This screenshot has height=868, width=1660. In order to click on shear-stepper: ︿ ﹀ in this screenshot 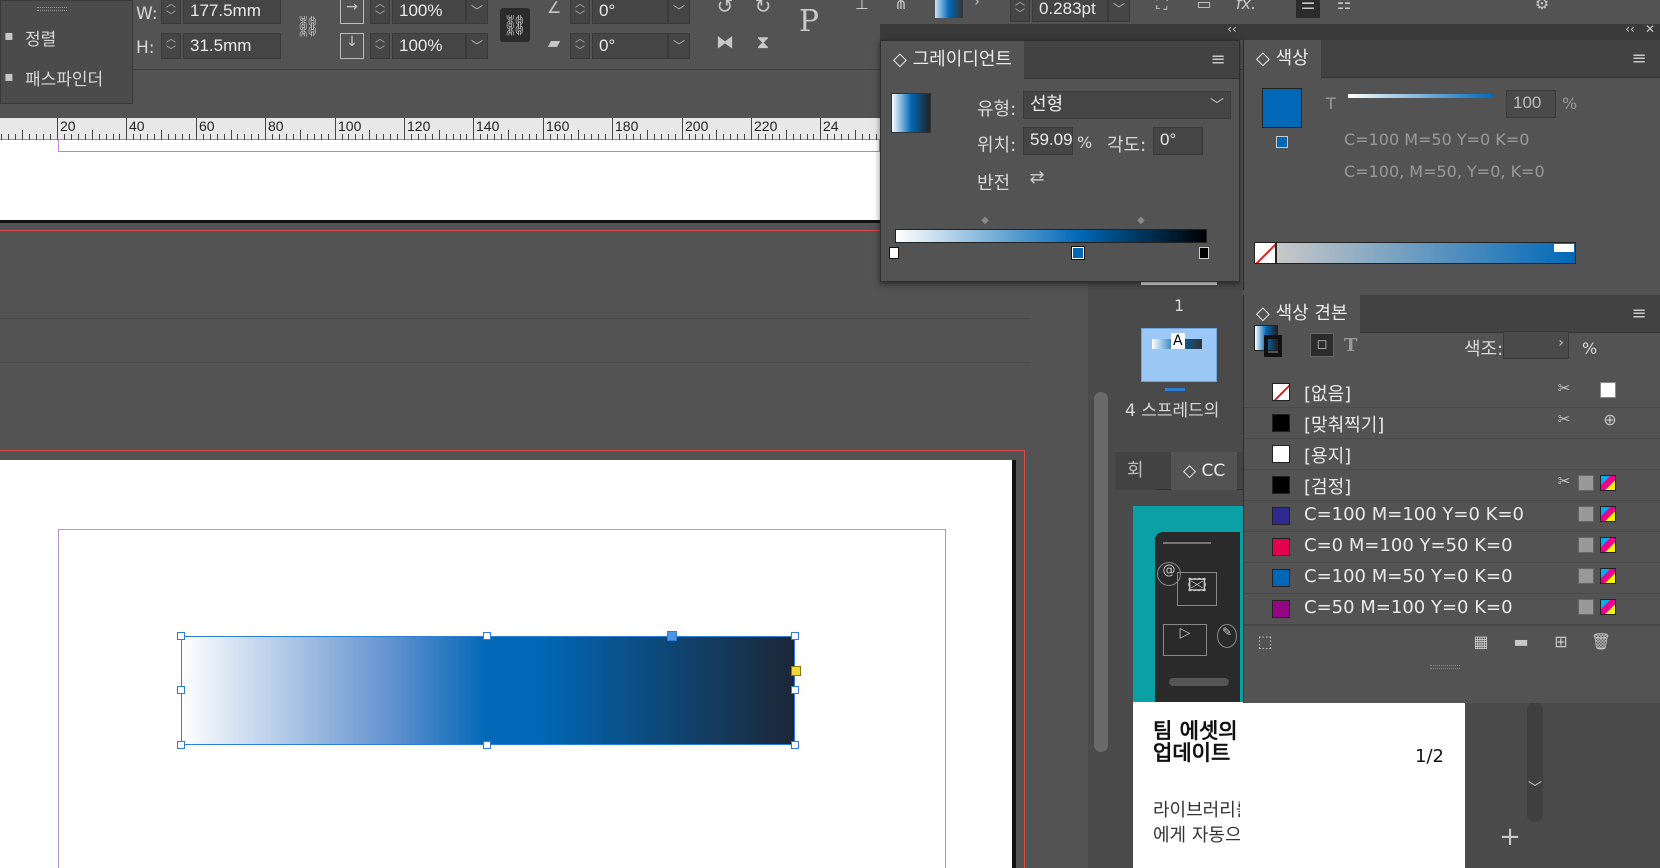, I will do `click(580, 46)`.